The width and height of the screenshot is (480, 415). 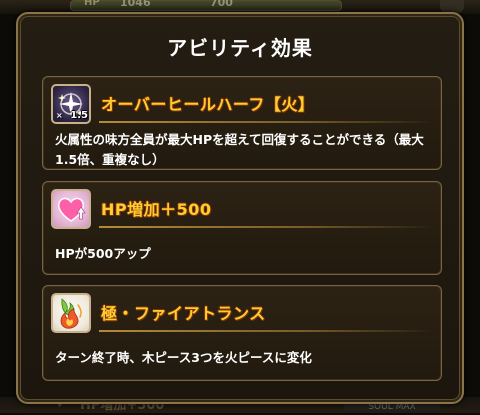 I want to click on background-hp-bar, so click(x=206, y=5).